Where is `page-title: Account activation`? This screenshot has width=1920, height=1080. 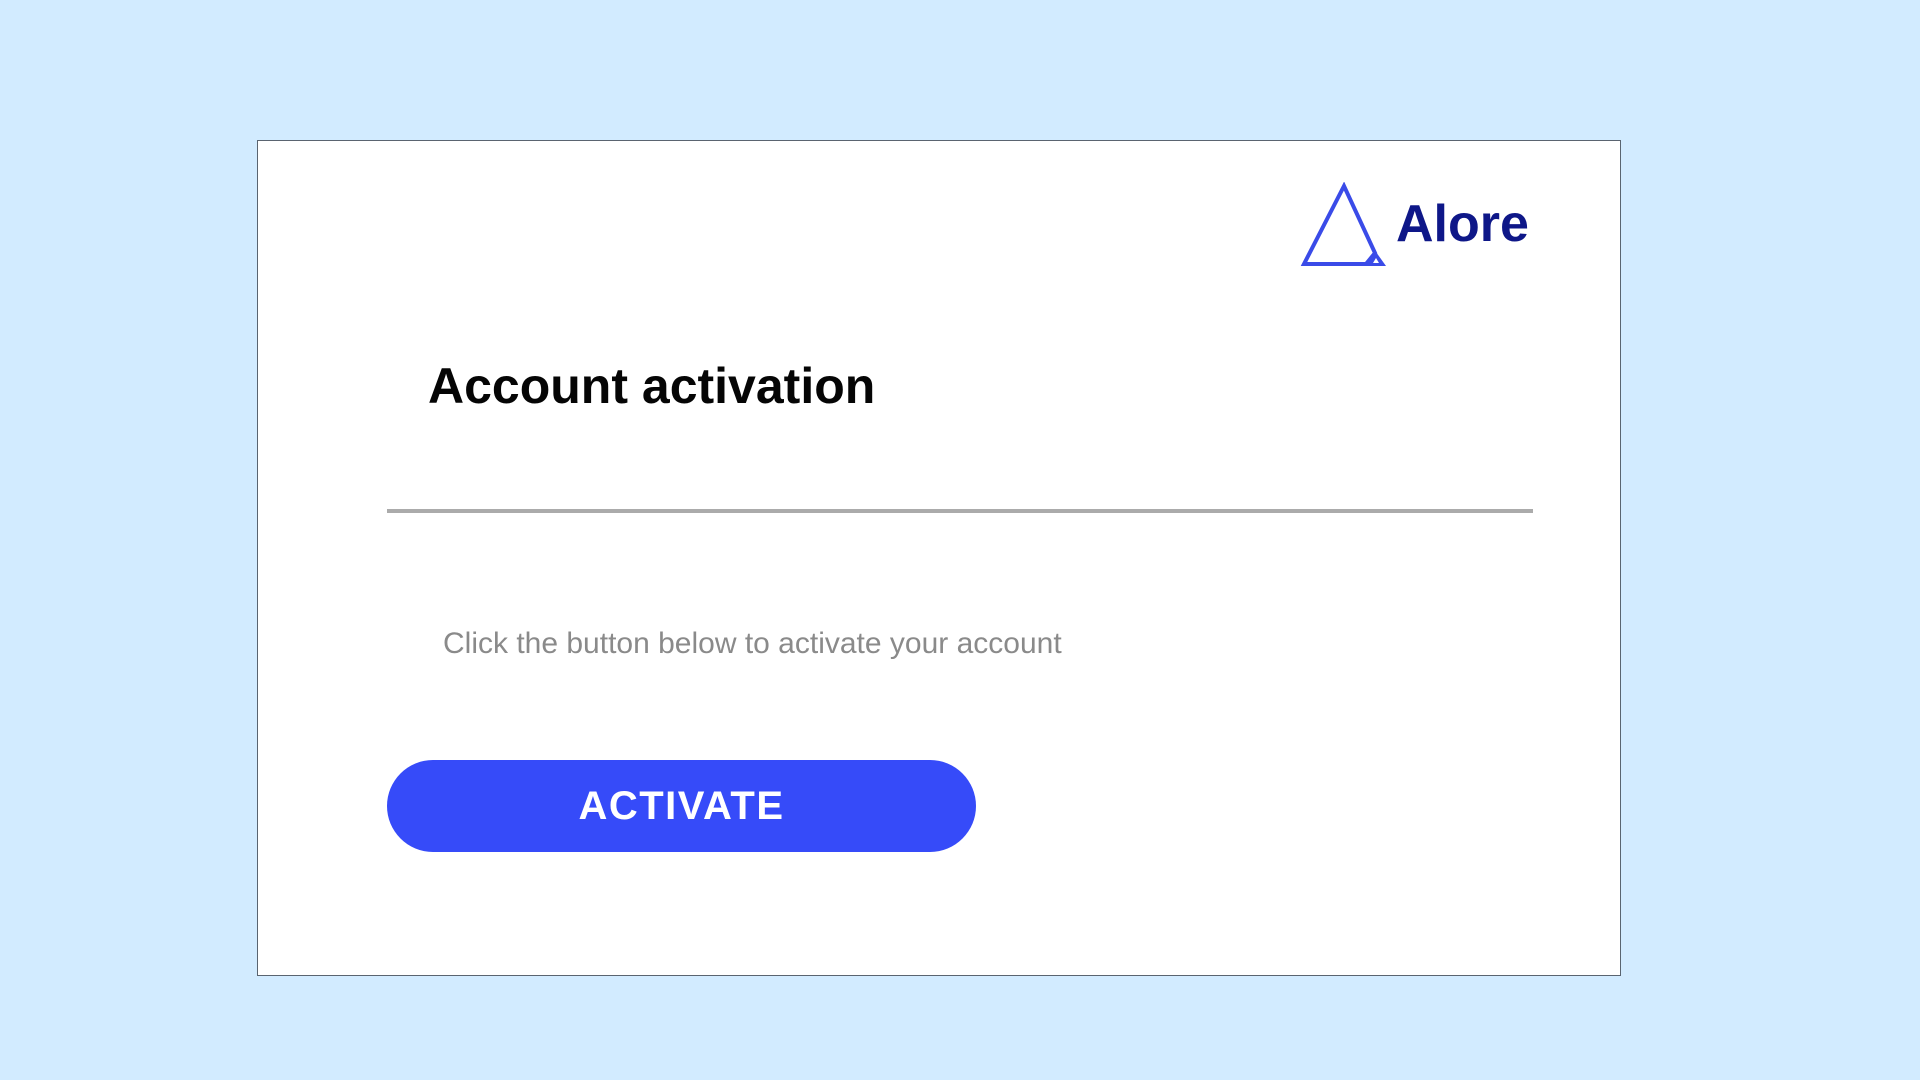 page-title: Account activation is located at coordinates (652, 386).